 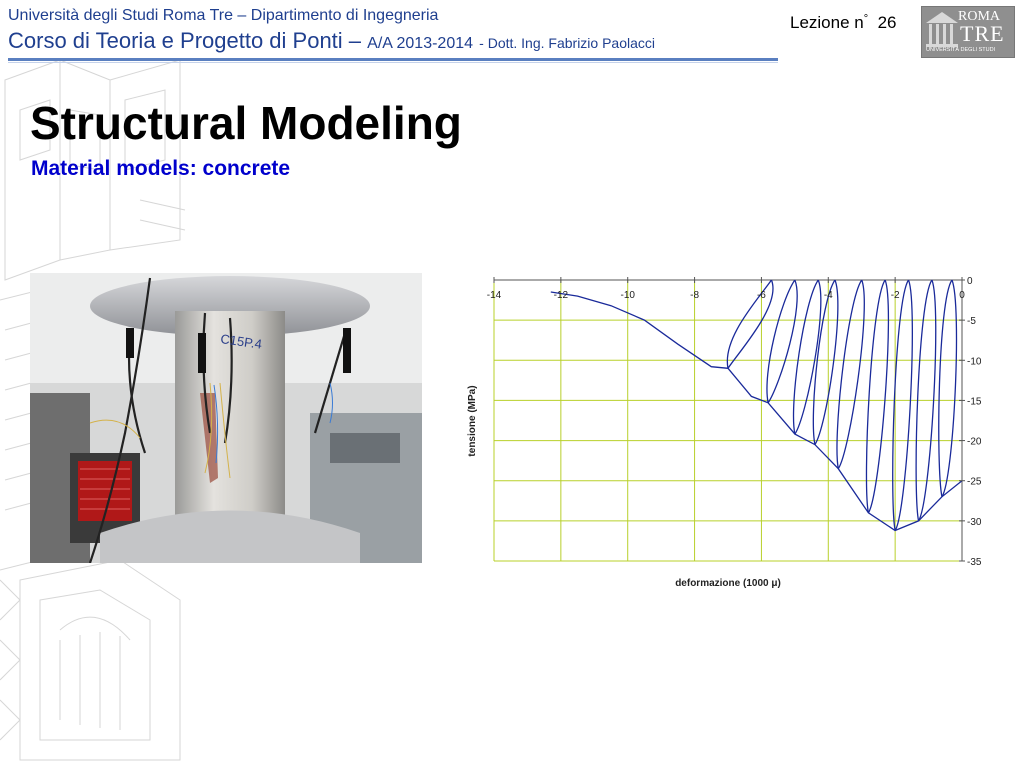 What do you see at coordinates (420, 43) in the screenshot?
I see `academic-year: A/A 2013-2014` at bounding box center [420, 43].